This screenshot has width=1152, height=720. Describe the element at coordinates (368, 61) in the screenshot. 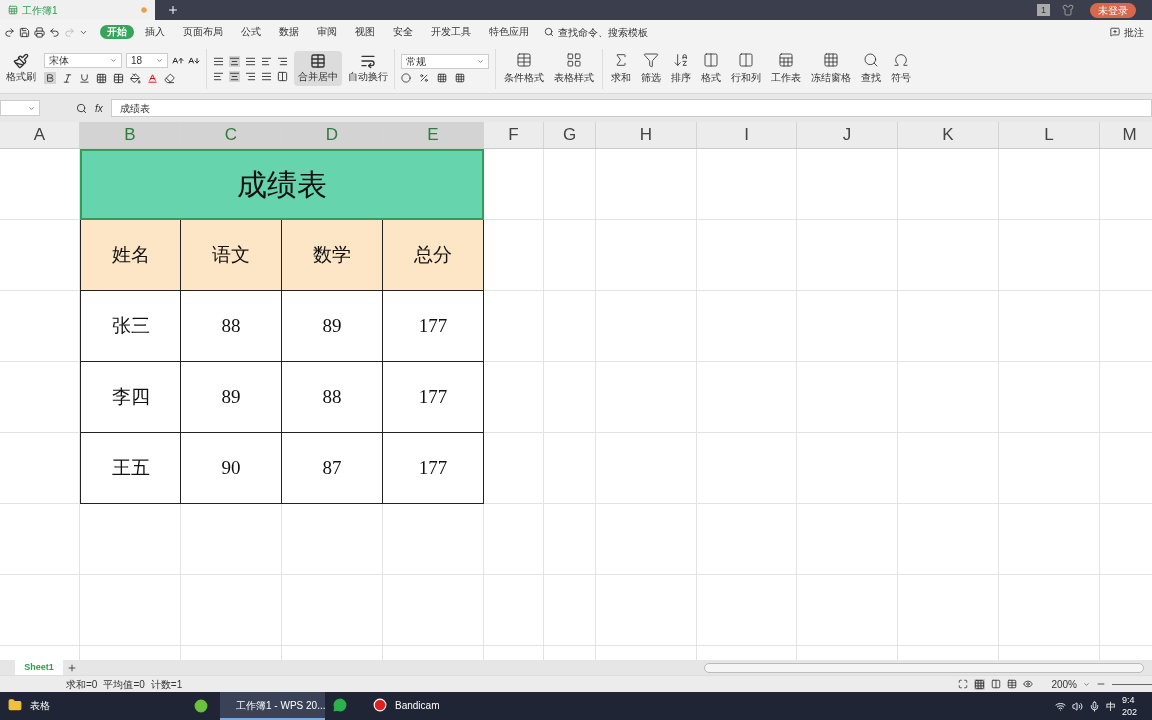

I see `wrap-icon` at that location.